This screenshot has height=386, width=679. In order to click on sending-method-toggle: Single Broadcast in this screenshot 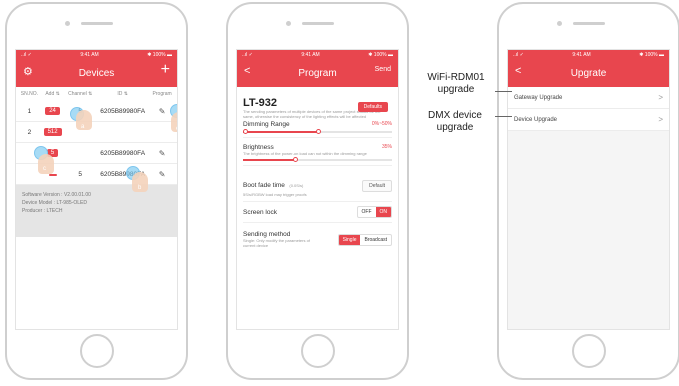, I will do `click(364, 239)`.